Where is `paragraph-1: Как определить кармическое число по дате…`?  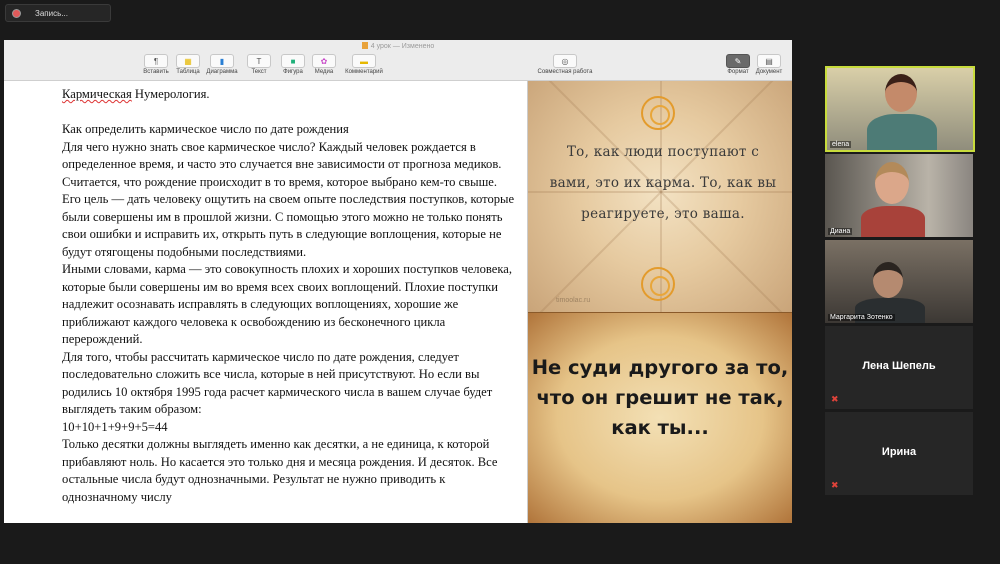 paragraph-1: Как определить кармическое число по дате… is located at coordinates (205, 129).